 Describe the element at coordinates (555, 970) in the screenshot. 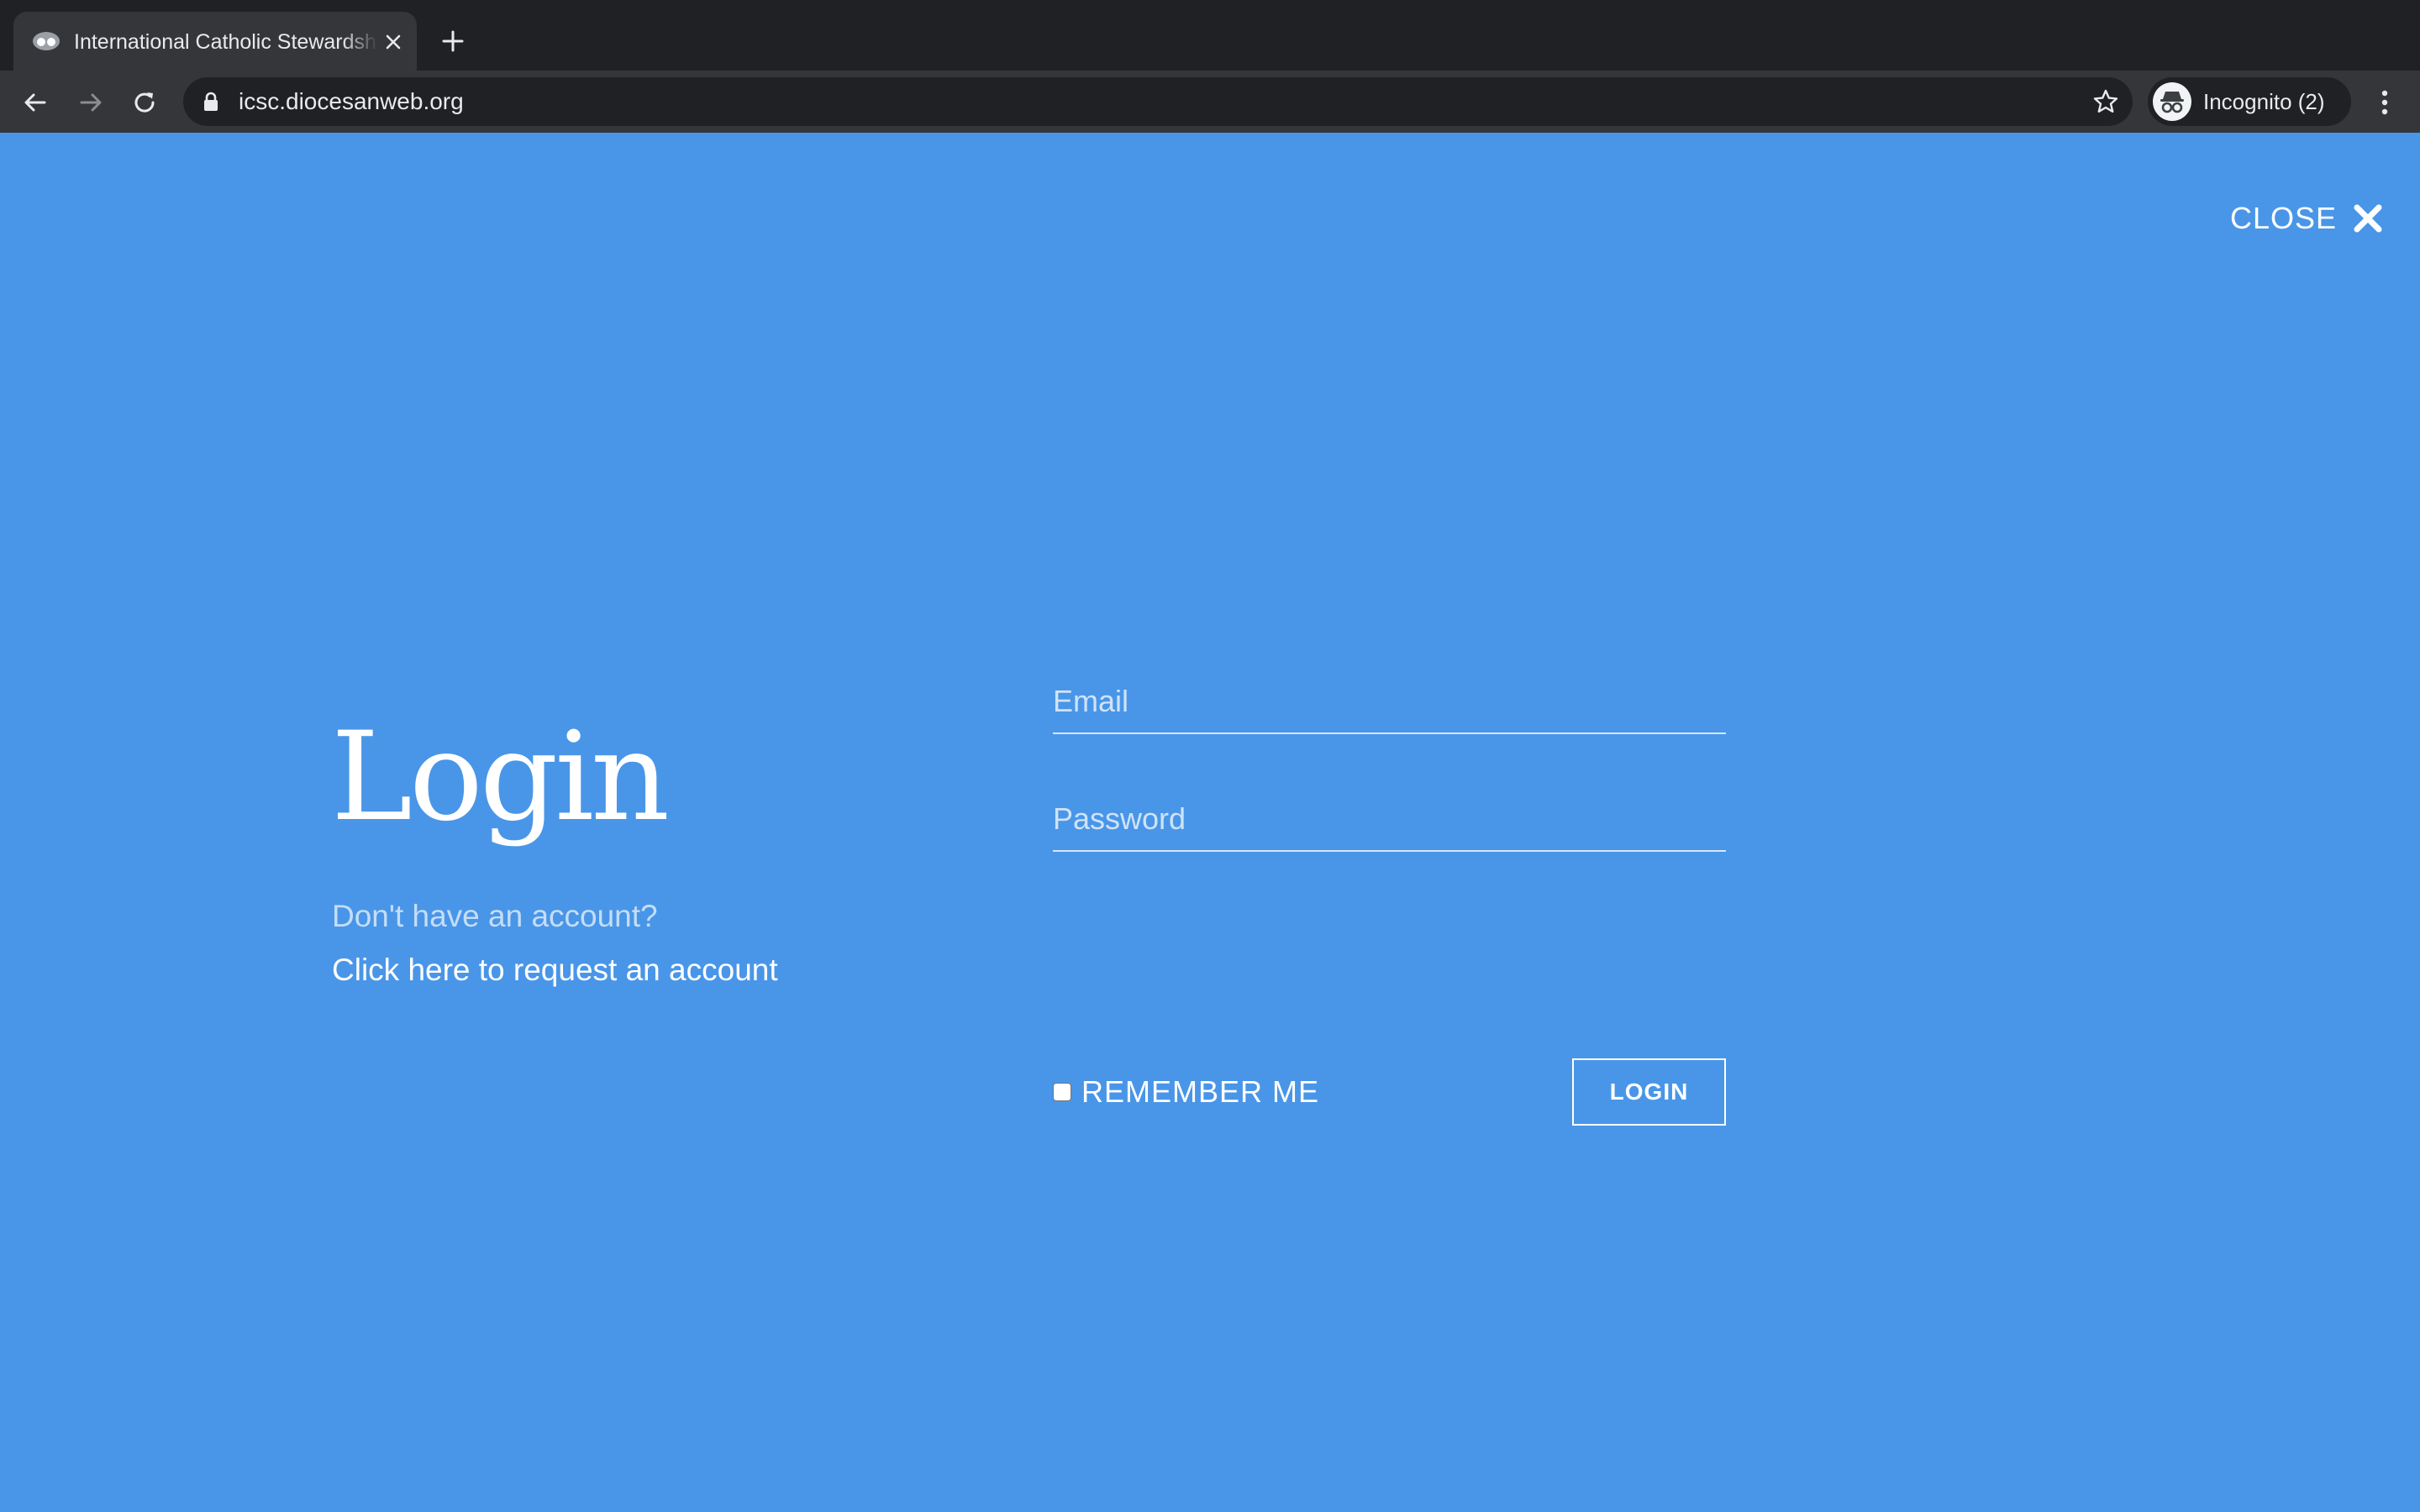

I see `request-account-link: Click here to request an account` at that location.